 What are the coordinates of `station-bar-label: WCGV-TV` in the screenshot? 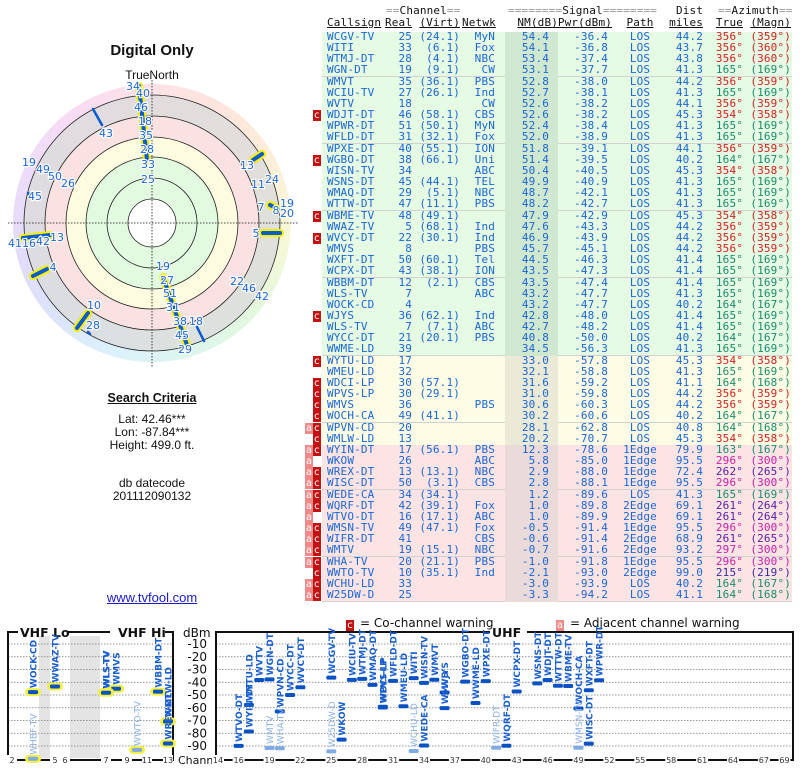 It's located at (333, 651).